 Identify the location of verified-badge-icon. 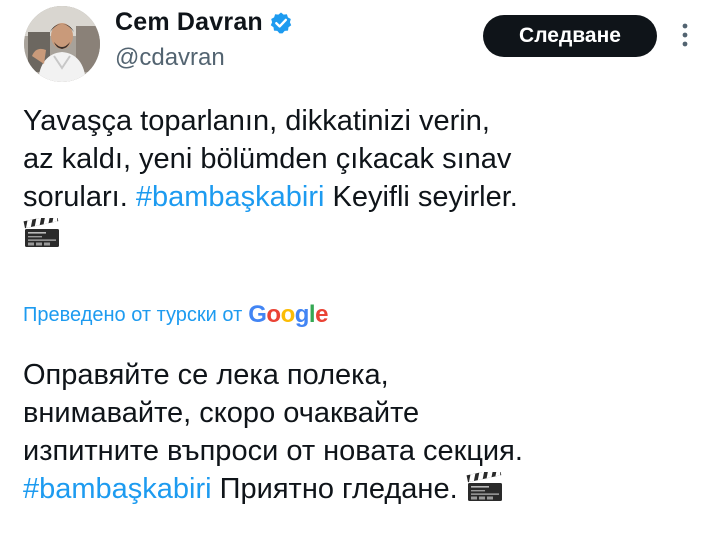
(281, 23).